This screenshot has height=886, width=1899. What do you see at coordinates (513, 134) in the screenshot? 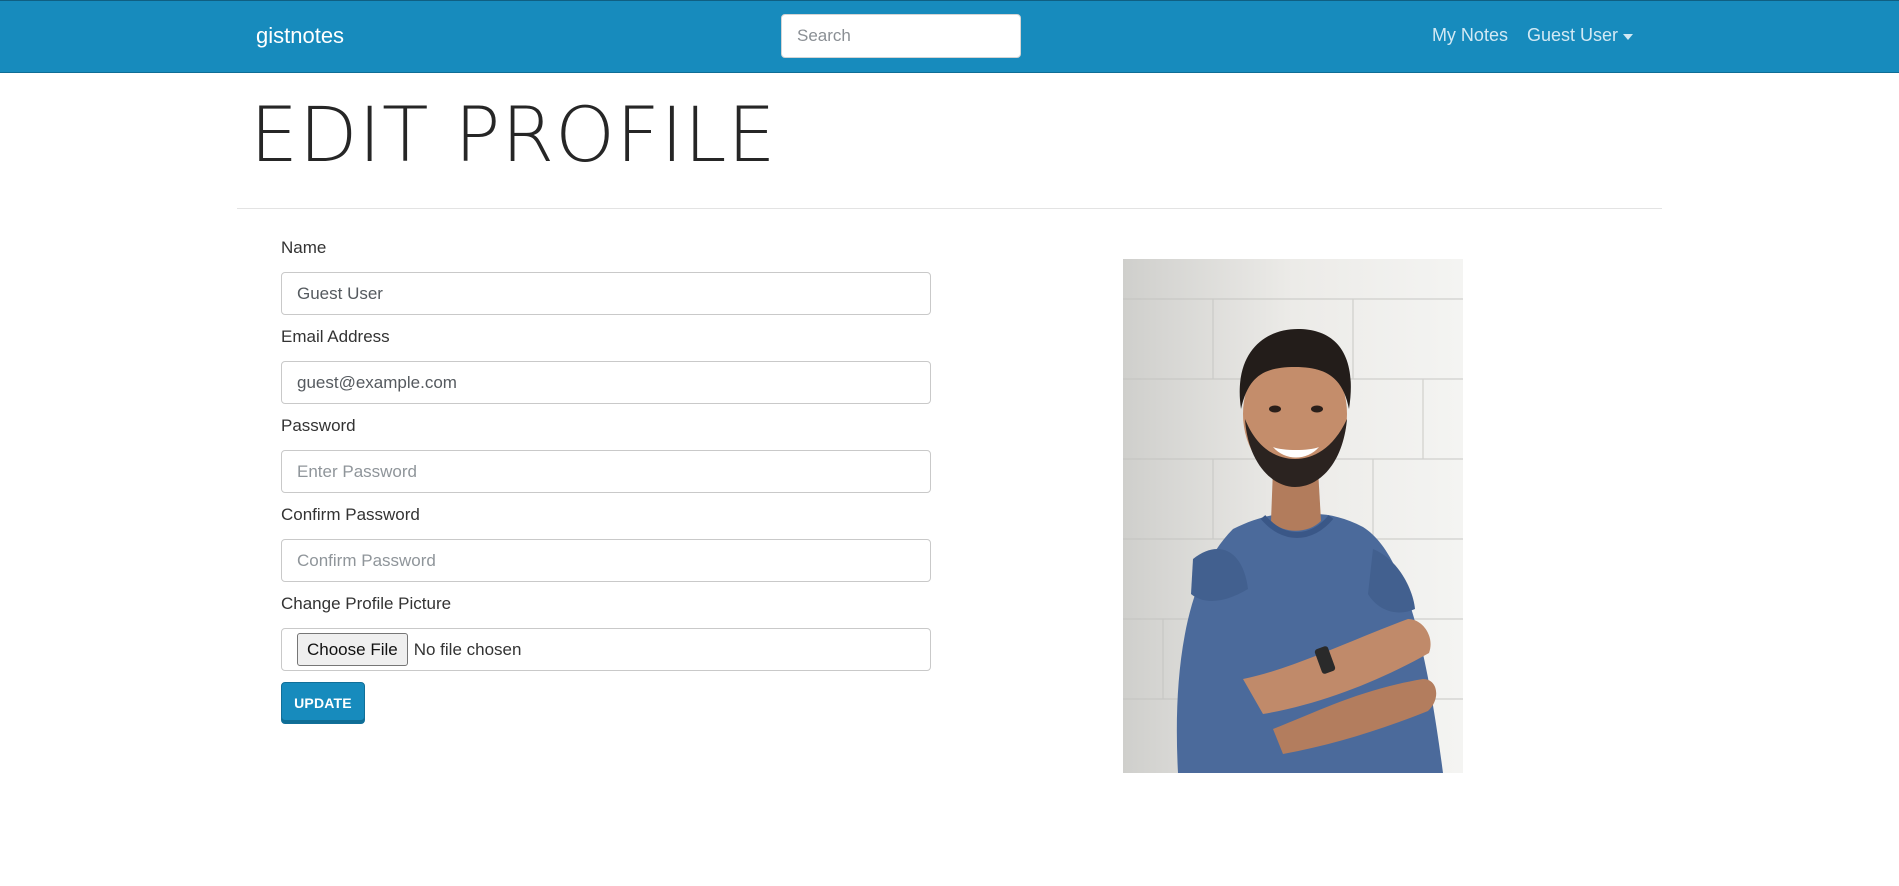
I see `page-title: EDIT PROFILE` at bounding box center [513, 134].